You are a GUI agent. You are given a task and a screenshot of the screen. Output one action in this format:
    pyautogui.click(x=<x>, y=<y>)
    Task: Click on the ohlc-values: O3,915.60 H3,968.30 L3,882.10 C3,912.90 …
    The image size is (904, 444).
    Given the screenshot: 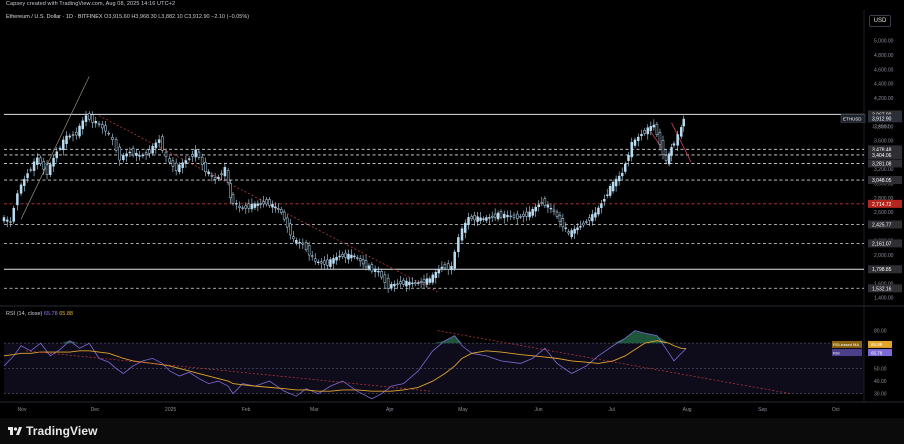 What is the action you would take?
    pyautogui.click(x=177, y=17)
    